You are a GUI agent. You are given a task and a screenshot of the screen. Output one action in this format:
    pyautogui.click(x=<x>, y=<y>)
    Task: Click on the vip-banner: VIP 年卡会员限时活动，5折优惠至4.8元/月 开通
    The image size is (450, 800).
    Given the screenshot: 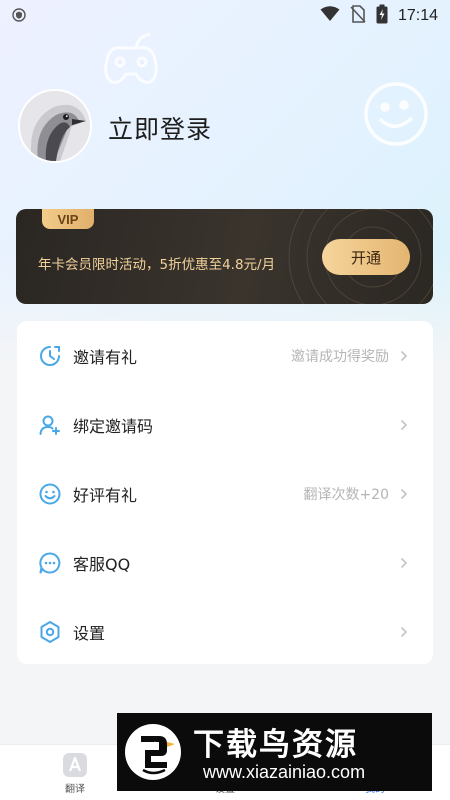 What is the action you would take?
    pyautogui.click(x=224, y=256)
    